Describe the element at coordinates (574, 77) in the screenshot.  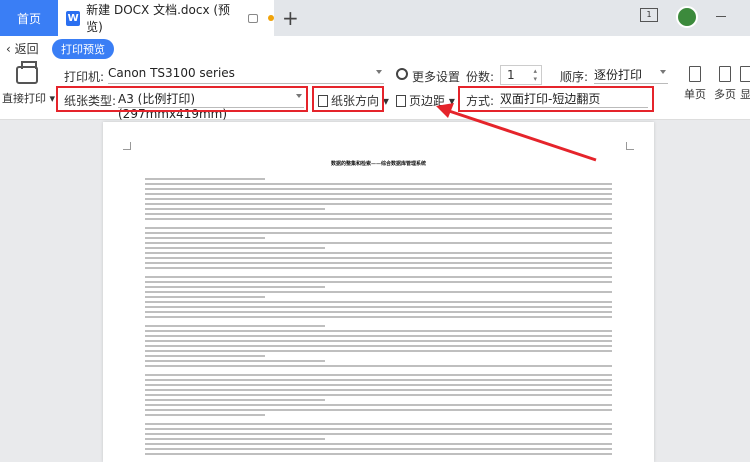
I see `order-label: 顺序:` at that location.